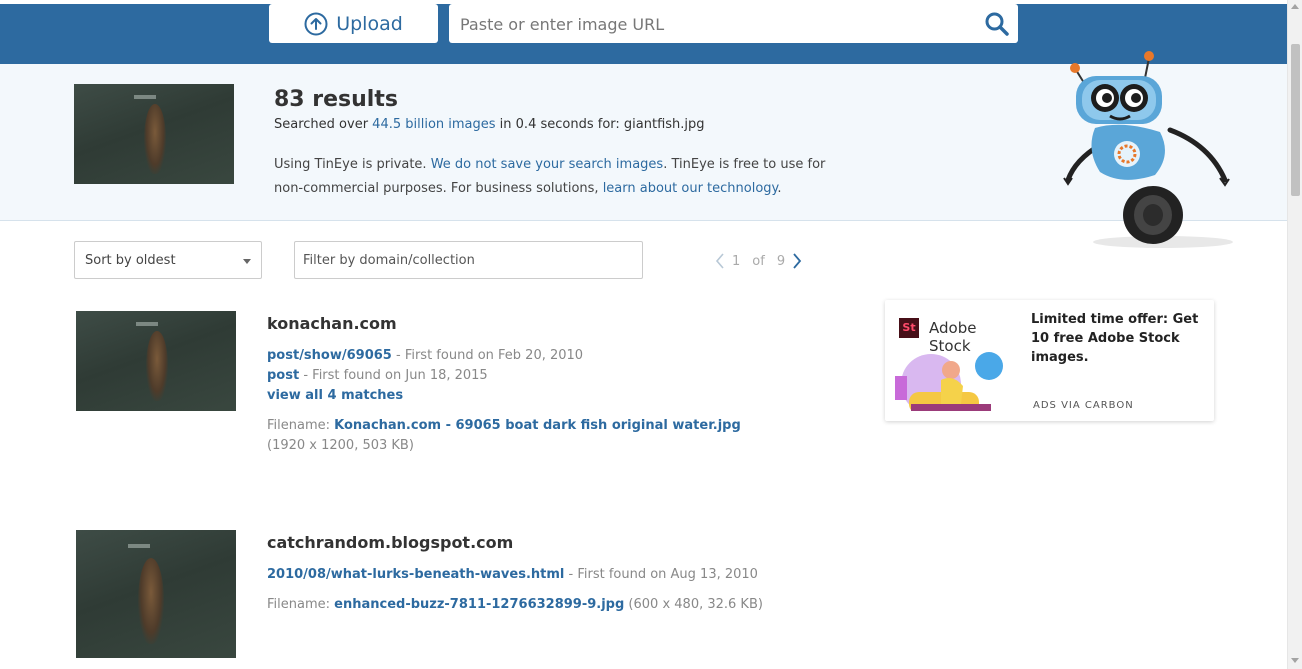  Describe the element at coordinates (487, 355) in the screenshot. I see `match-found-date: - First found on Feb 20, 2010` at that location.